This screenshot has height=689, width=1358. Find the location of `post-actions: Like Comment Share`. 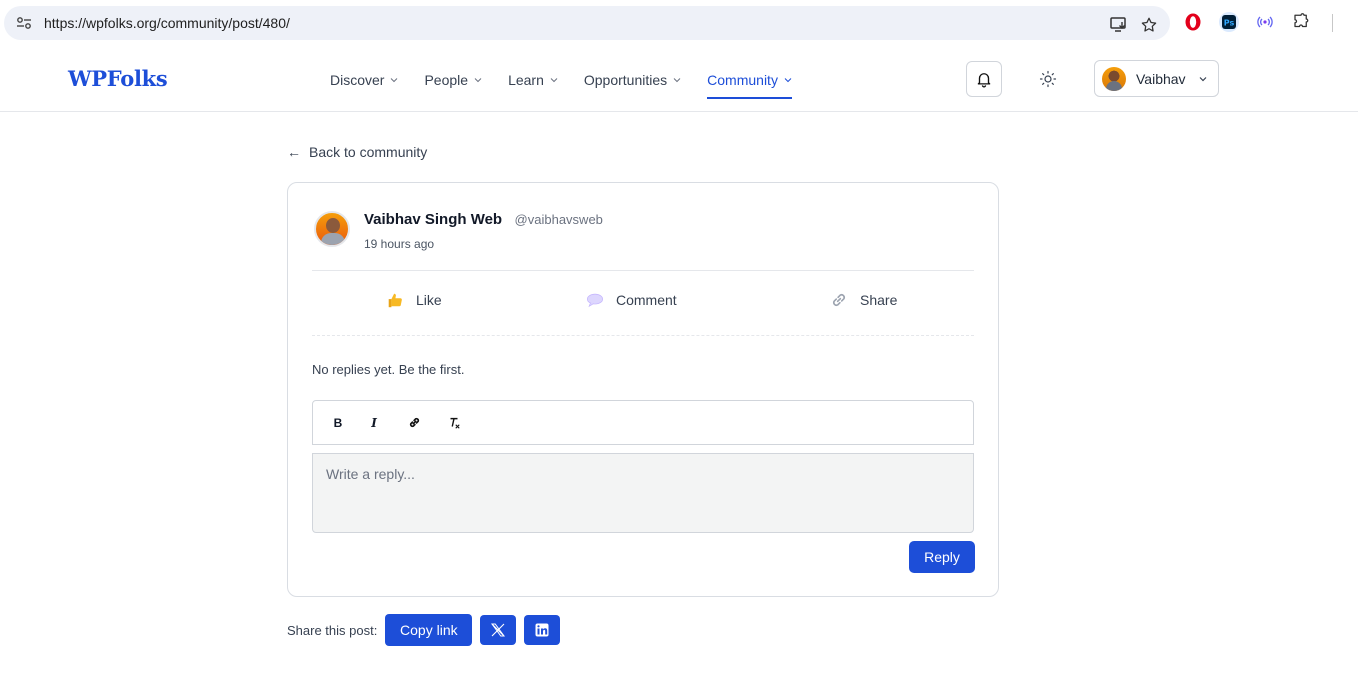

post-actions: Like Comment Share is located at coordinates (643, 301).